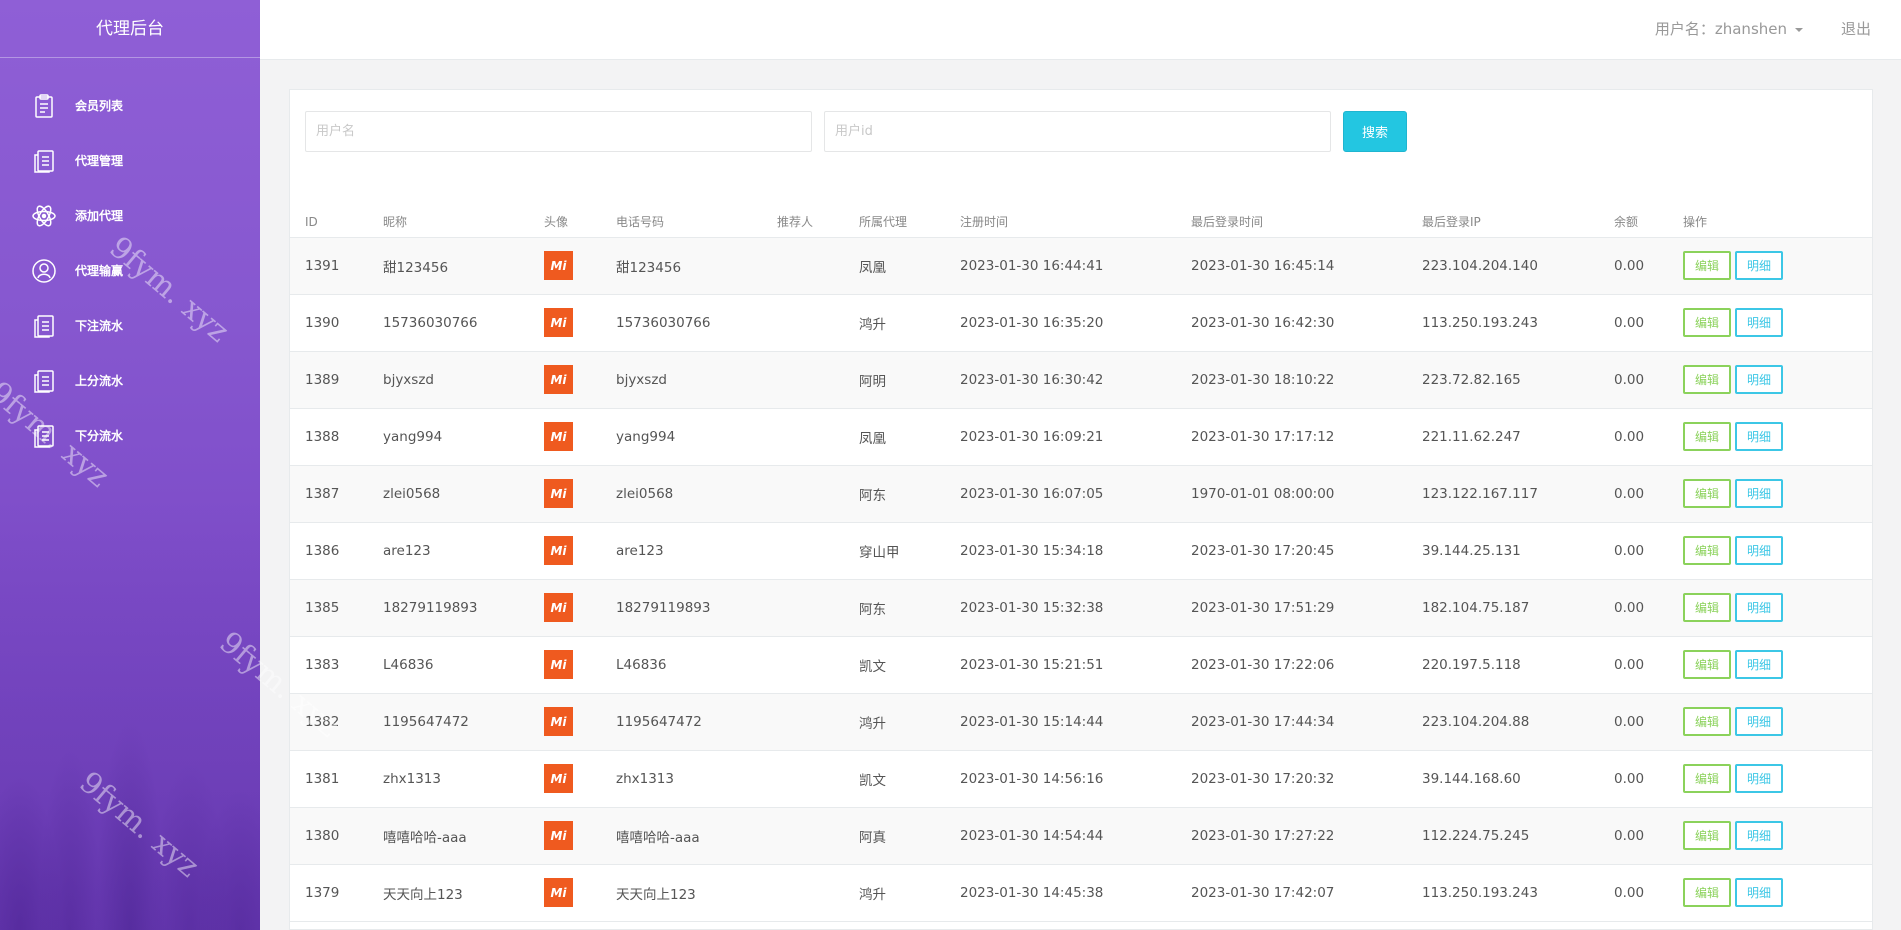  Describe the element at coordinates (1060, 722) in the screenshot. I see `cell-register: 2023-01-30 15:14:44` at that location.